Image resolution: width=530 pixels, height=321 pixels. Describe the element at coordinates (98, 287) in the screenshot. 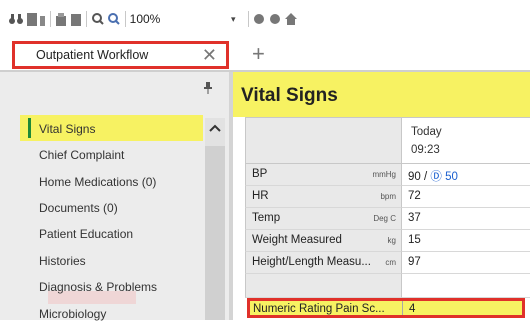

I see `nav-item-diagnosis-problems: Diagnosis & Problems` at that location.